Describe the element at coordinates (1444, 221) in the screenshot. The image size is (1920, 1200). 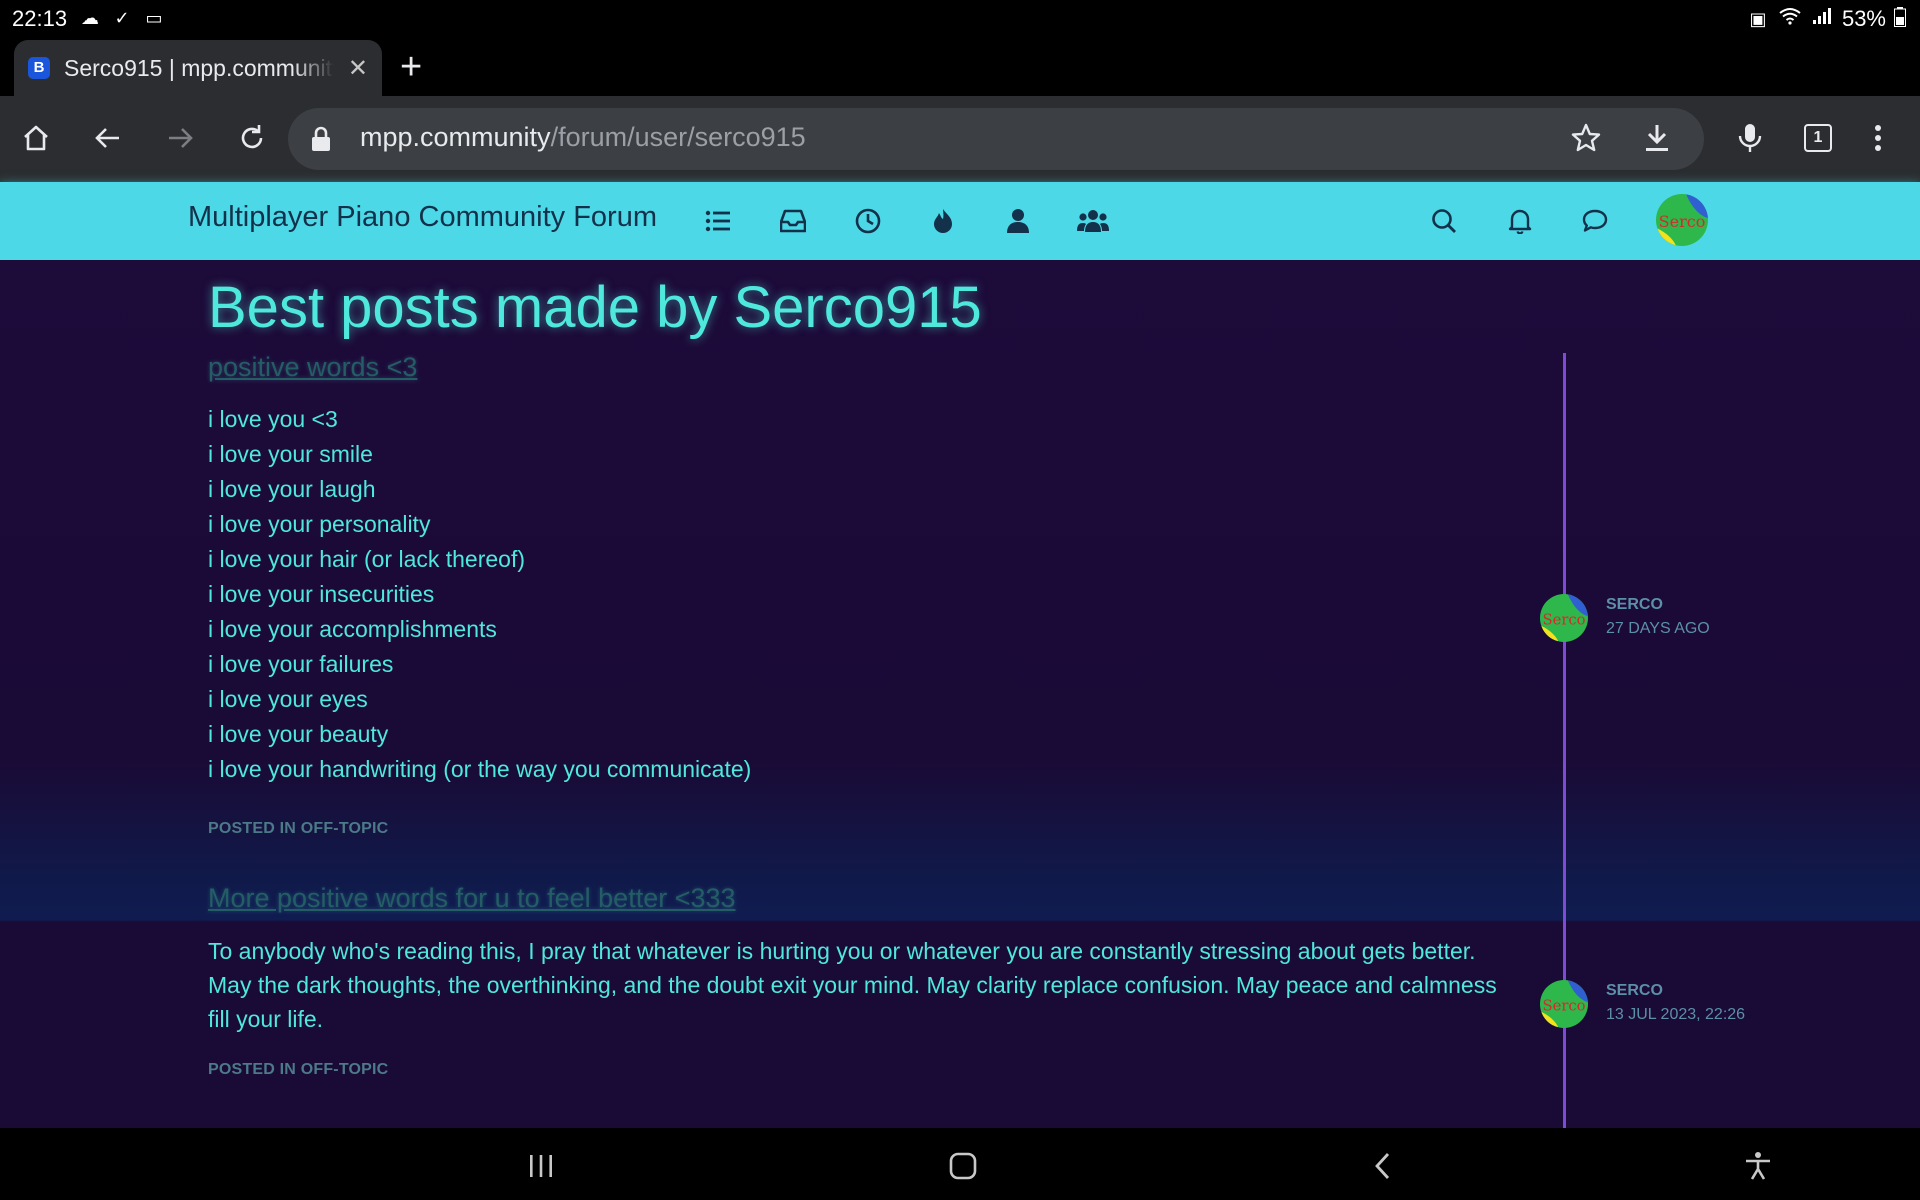
I see `search-icon` at that location.